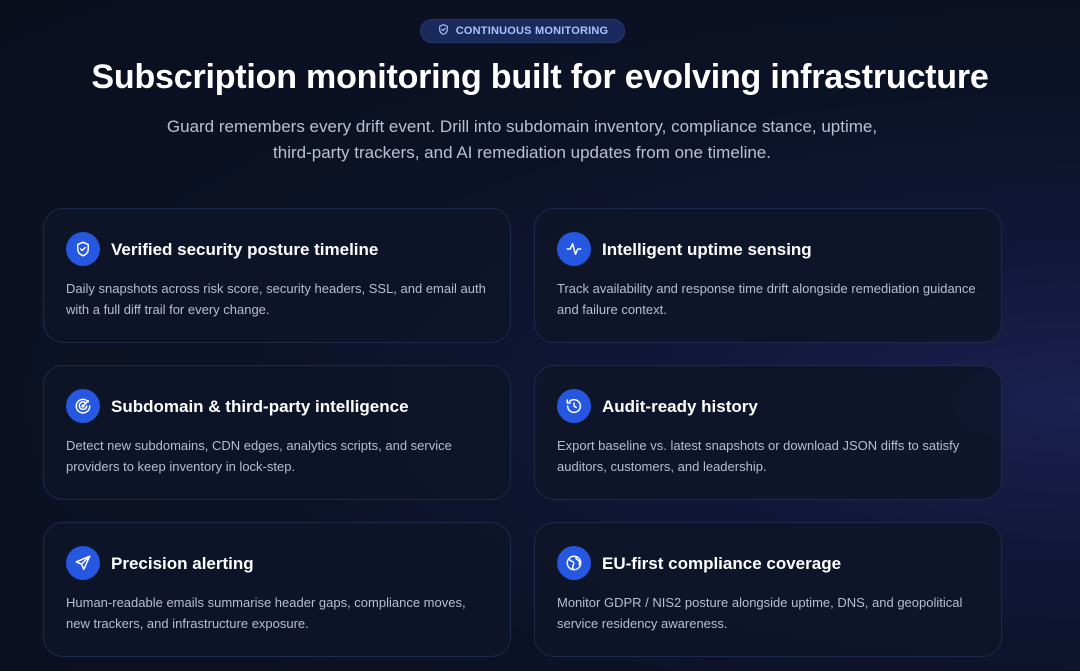 Image resolution: width=1080 pixels, height=671 pixels. Describe the element at coordinates (245, 249) in the screenshot. I see `feature-title: Verified security posture timeline` at that location.